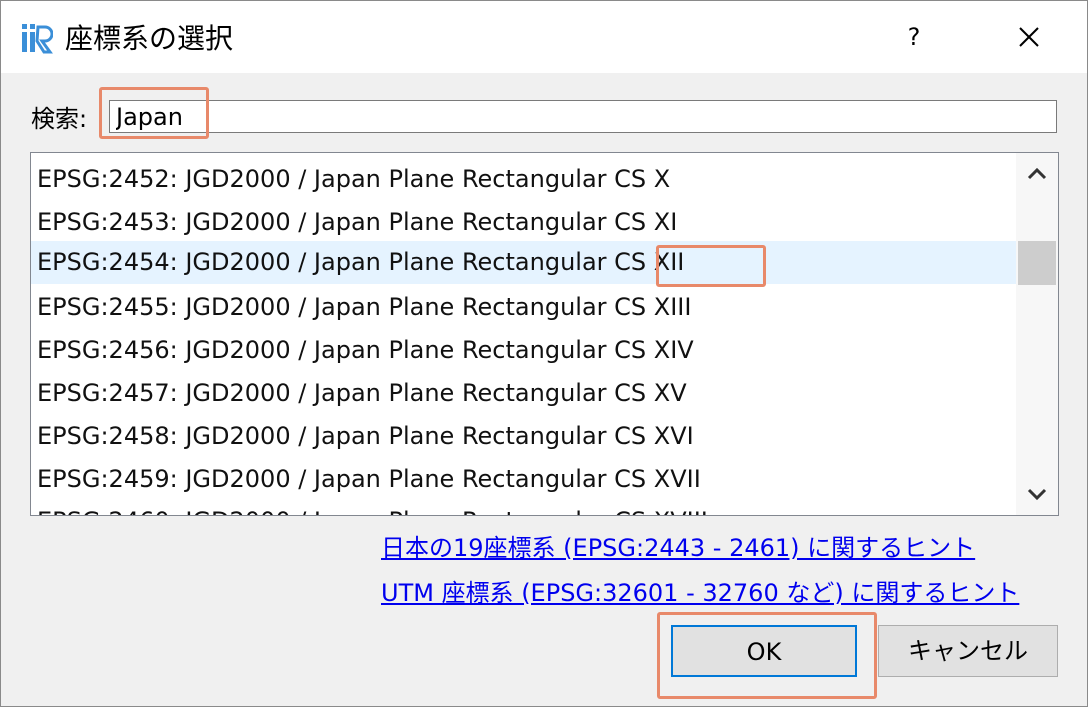 The height and width of the screenshot is (707, 1088). Describe the element at coordinates (149, 38) in the screenshot. I see `dialog-title: 座標系の選択` at that location.